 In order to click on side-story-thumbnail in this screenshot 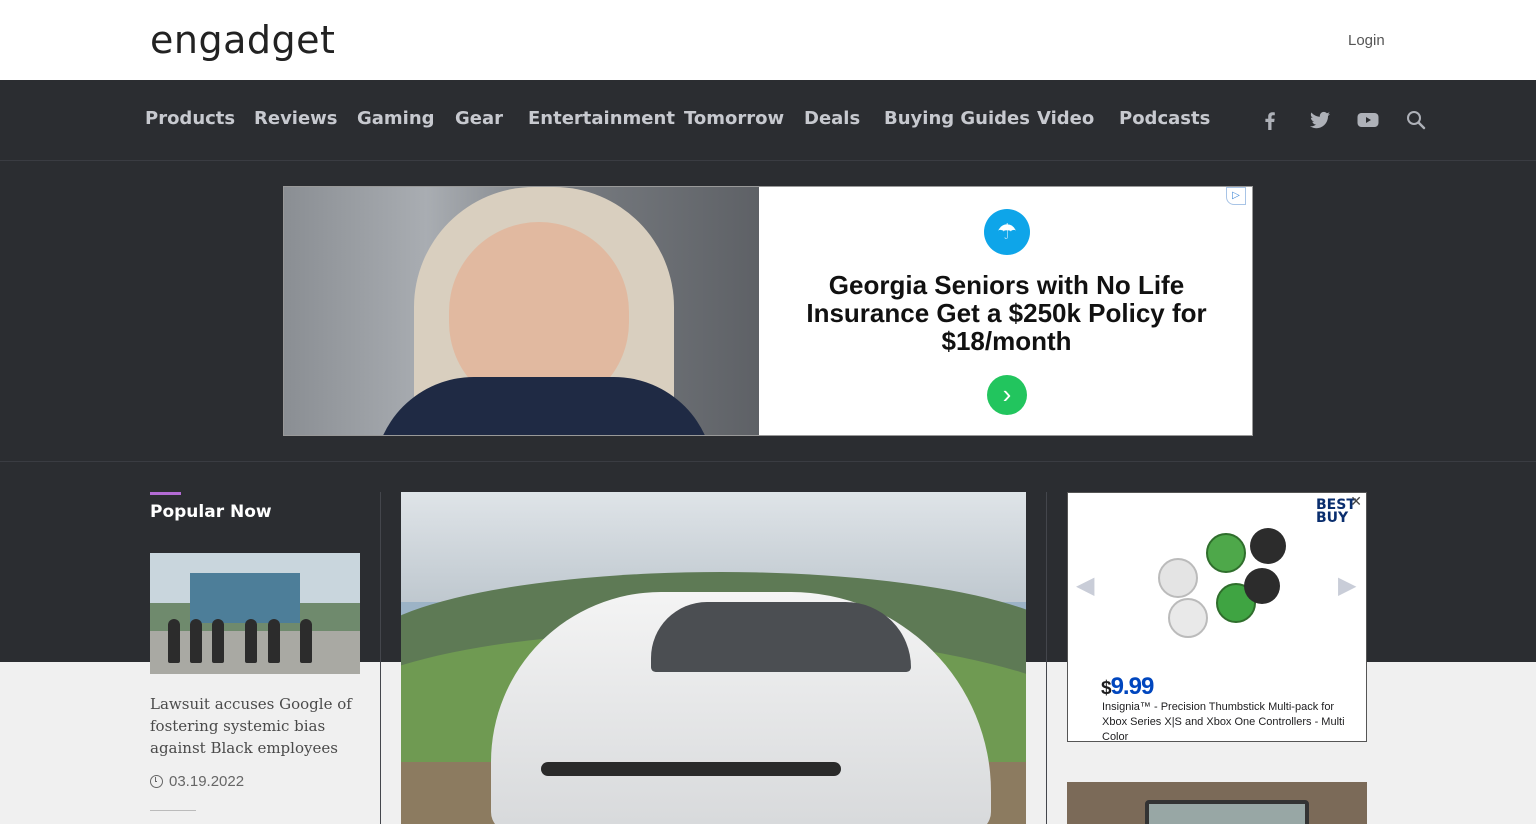, I will do `click(1217, 803)`.